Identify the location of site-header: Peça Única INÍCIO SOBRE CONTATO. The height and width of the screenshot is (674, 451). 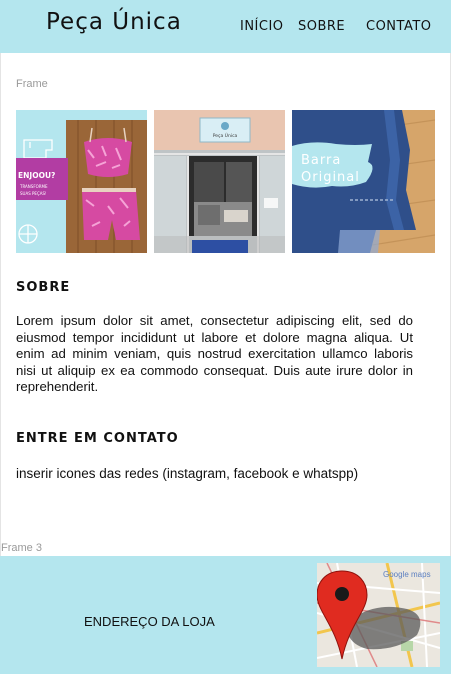
(225, 26).